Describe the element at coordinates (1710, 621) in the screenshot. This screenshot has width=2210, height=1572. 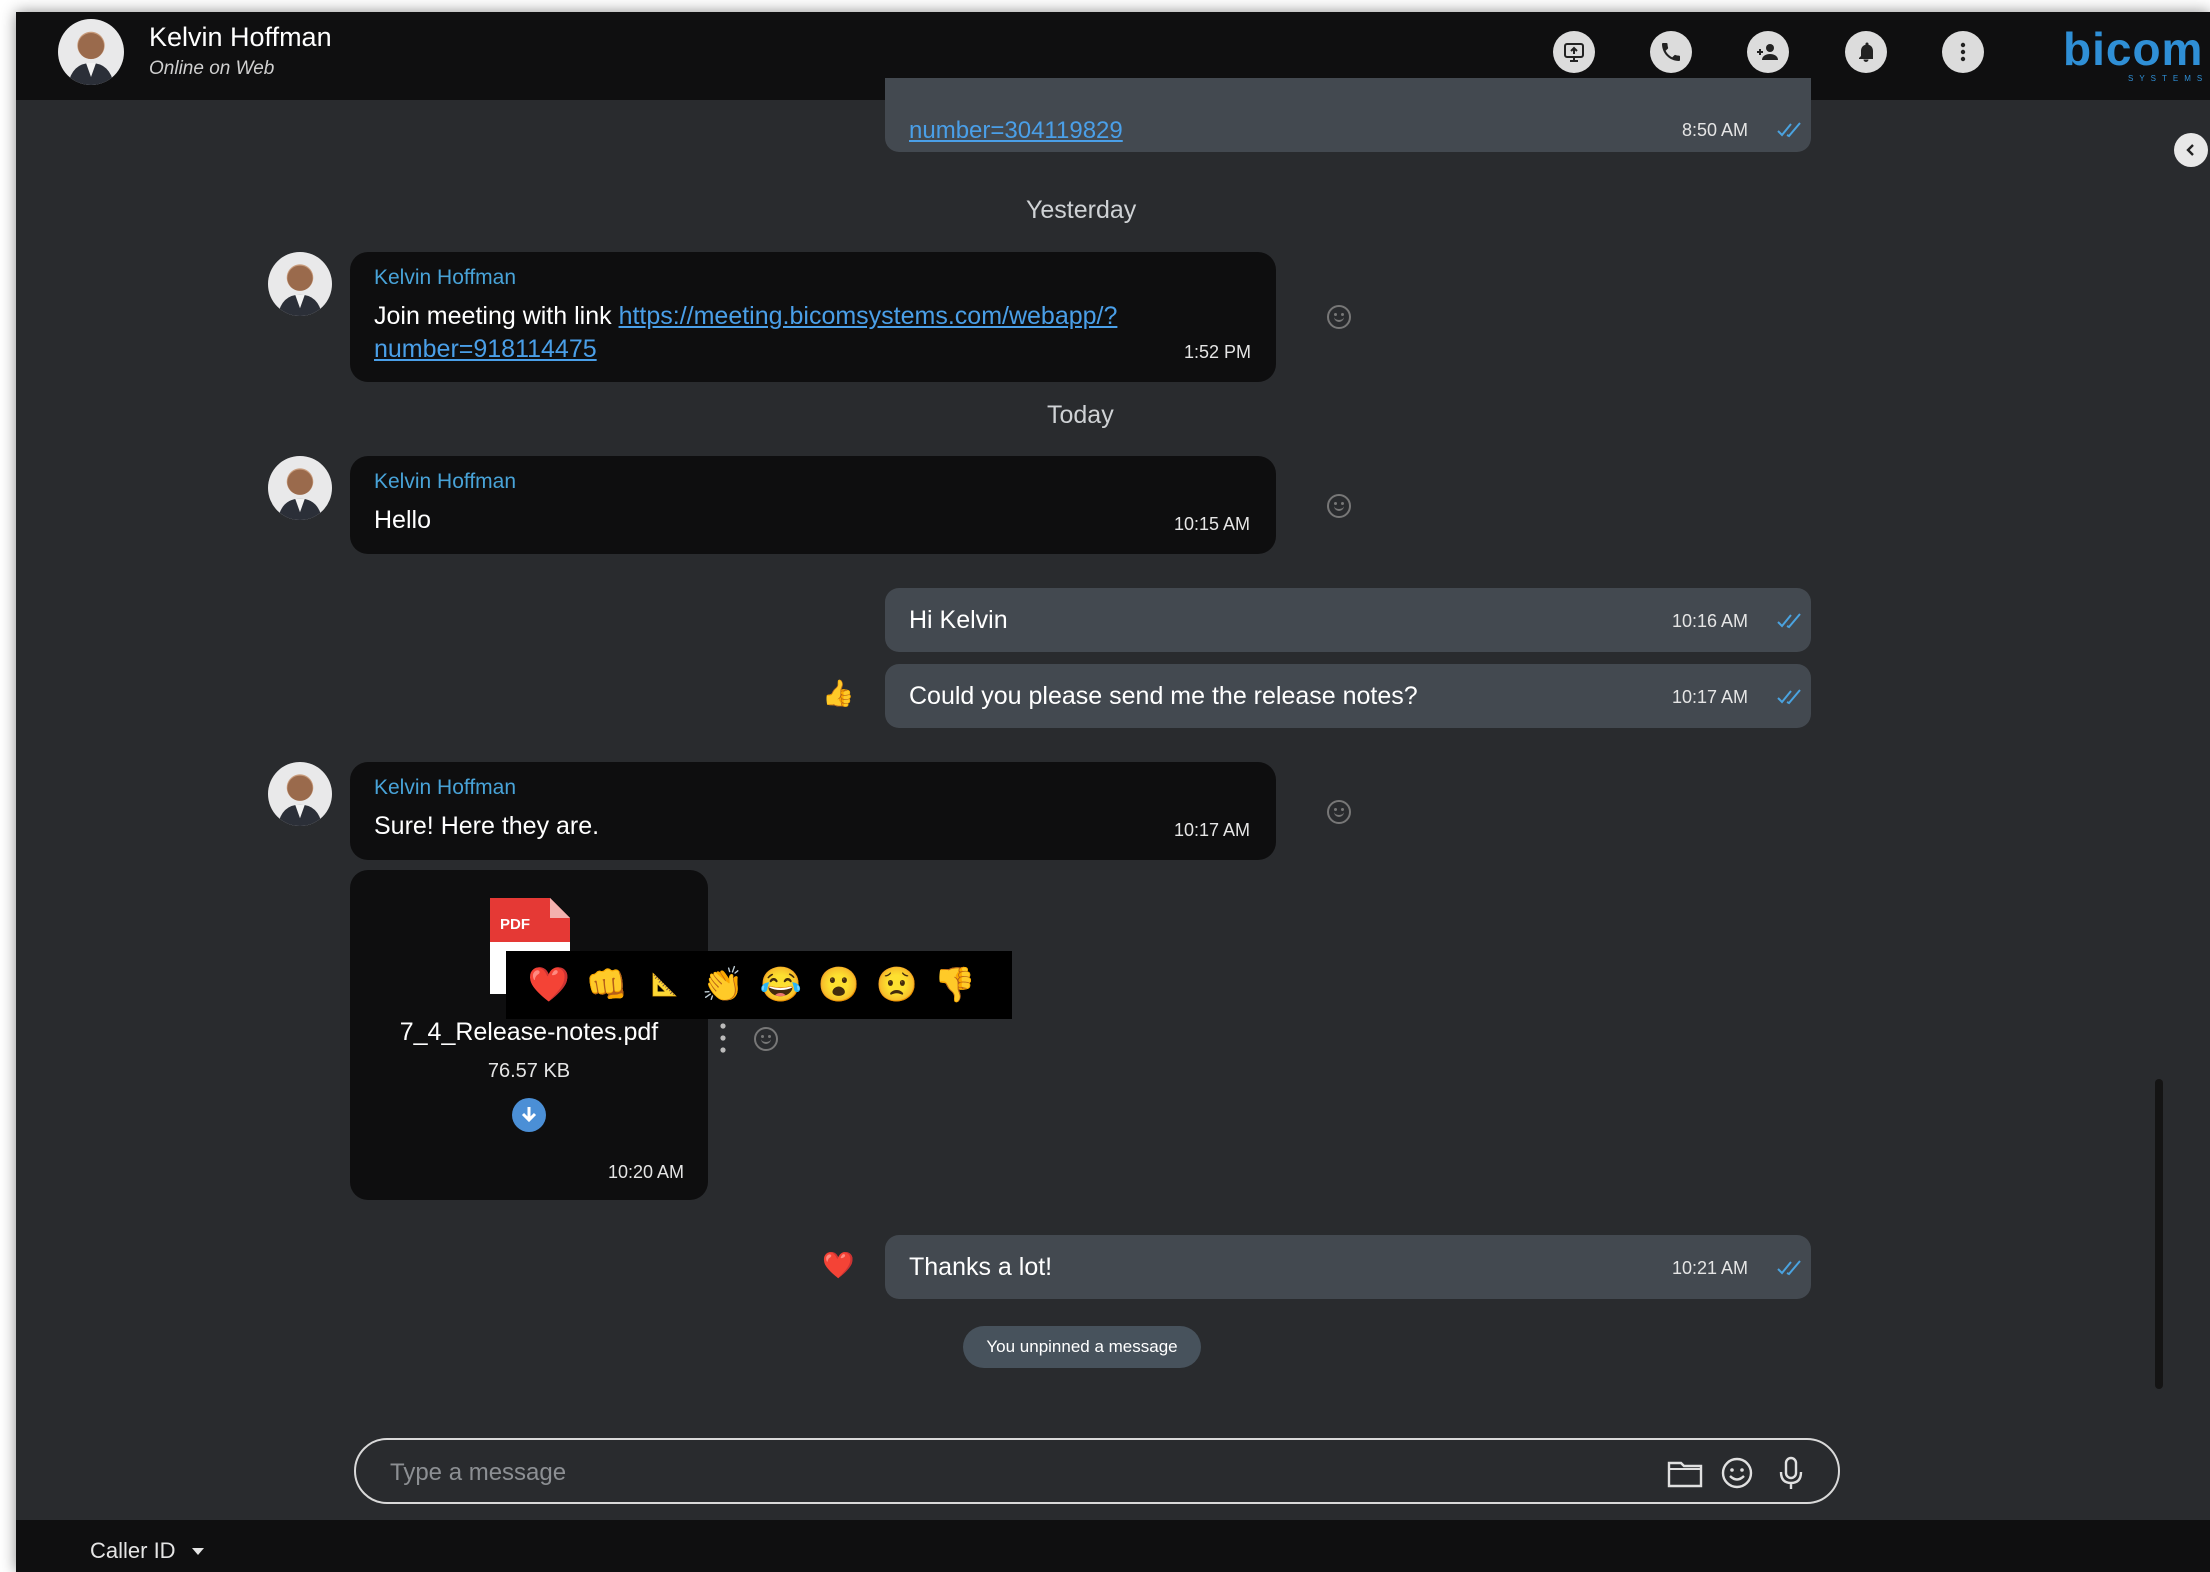
I see `message-time: 10:16 AM` at that location.